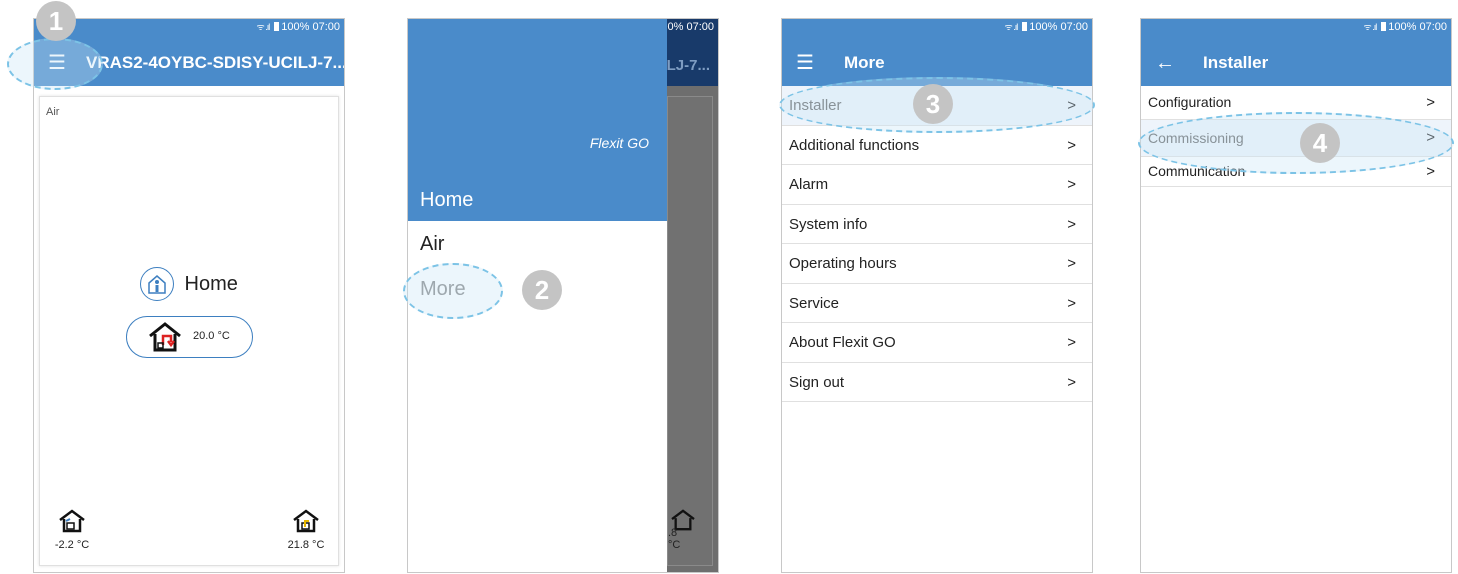  I want to click on mode-label: Home, so click(211, 283).